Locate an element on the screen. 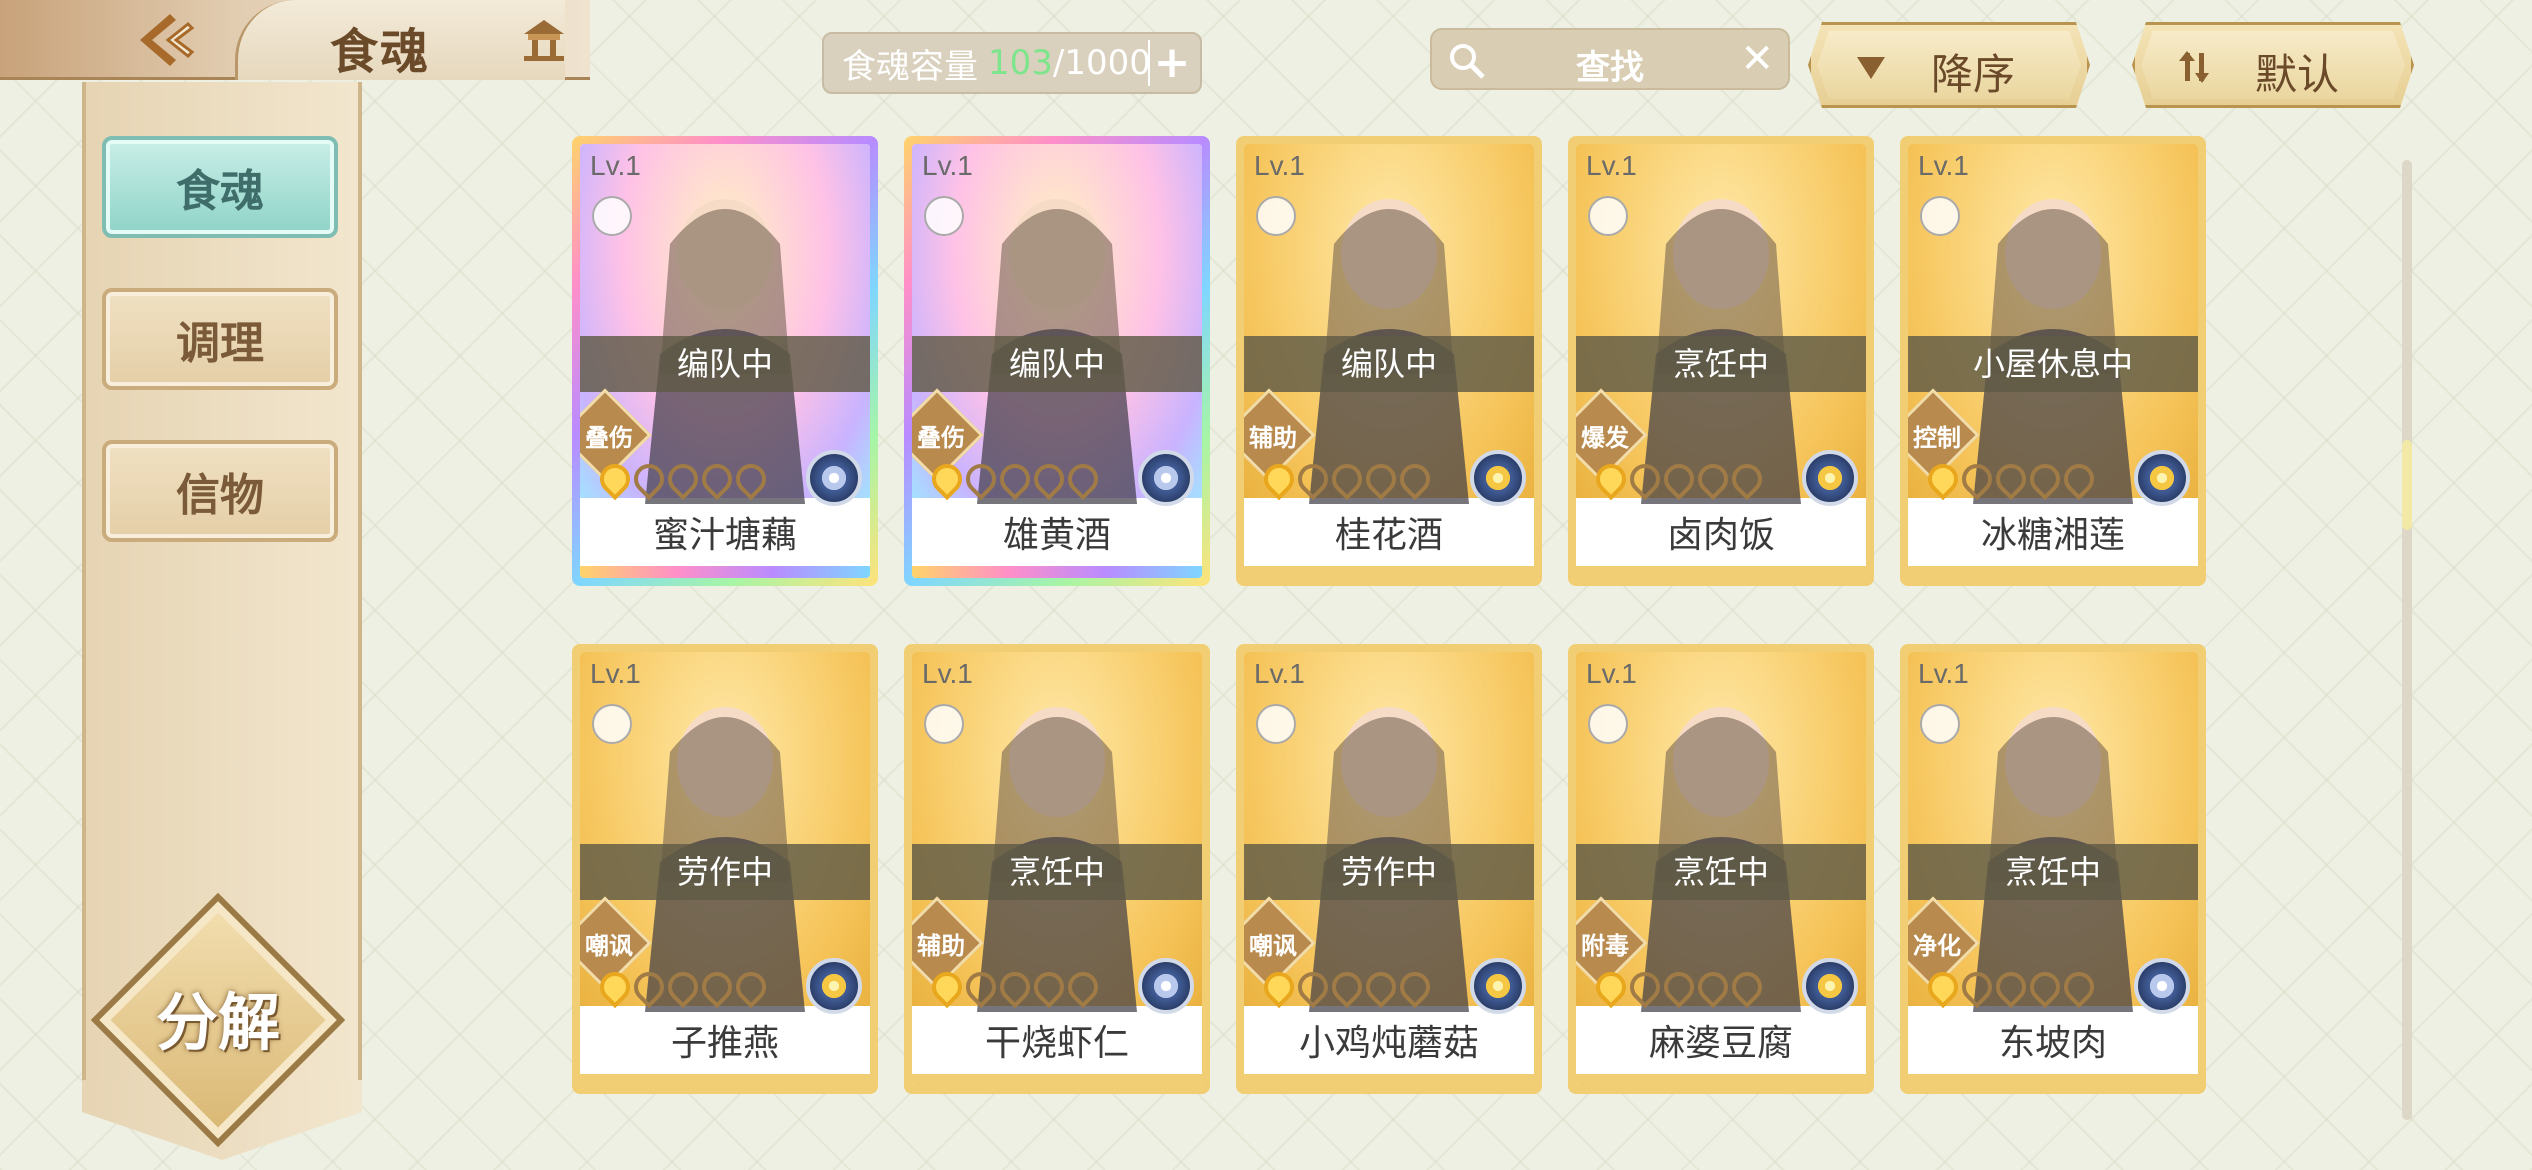 The image size is (2532, 1170). card-name: 子推燕 is located at coordinates (724, 1043).